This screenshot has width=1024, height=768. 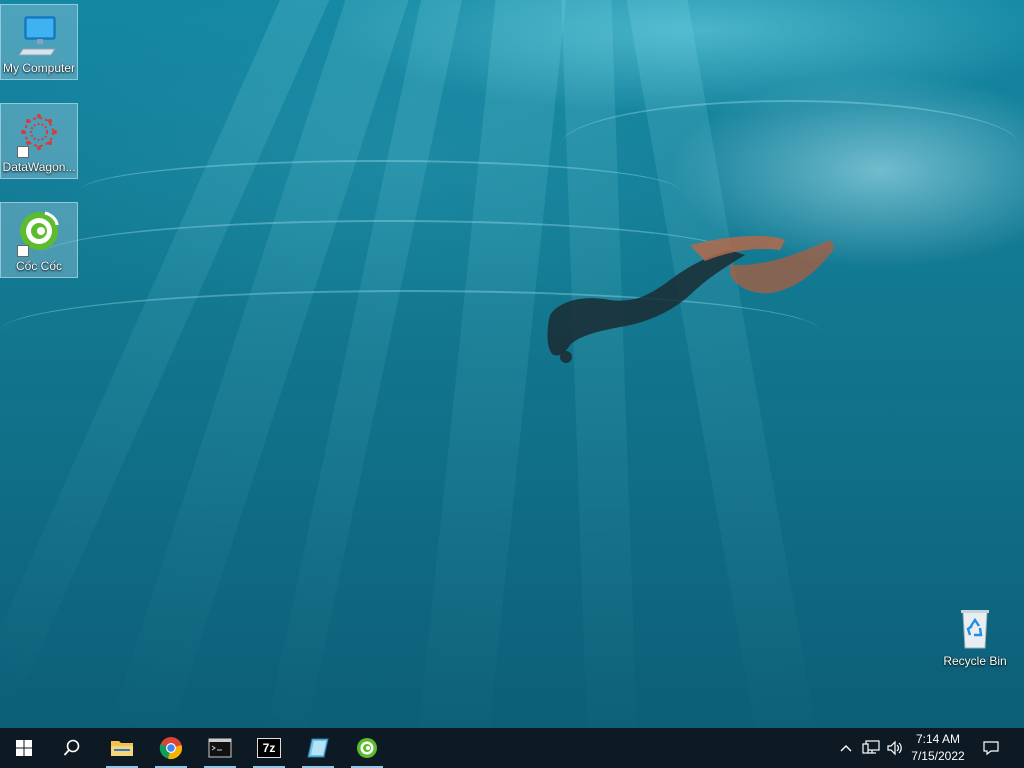 I want to click on notepad-icon, so click(x=318, y=748).